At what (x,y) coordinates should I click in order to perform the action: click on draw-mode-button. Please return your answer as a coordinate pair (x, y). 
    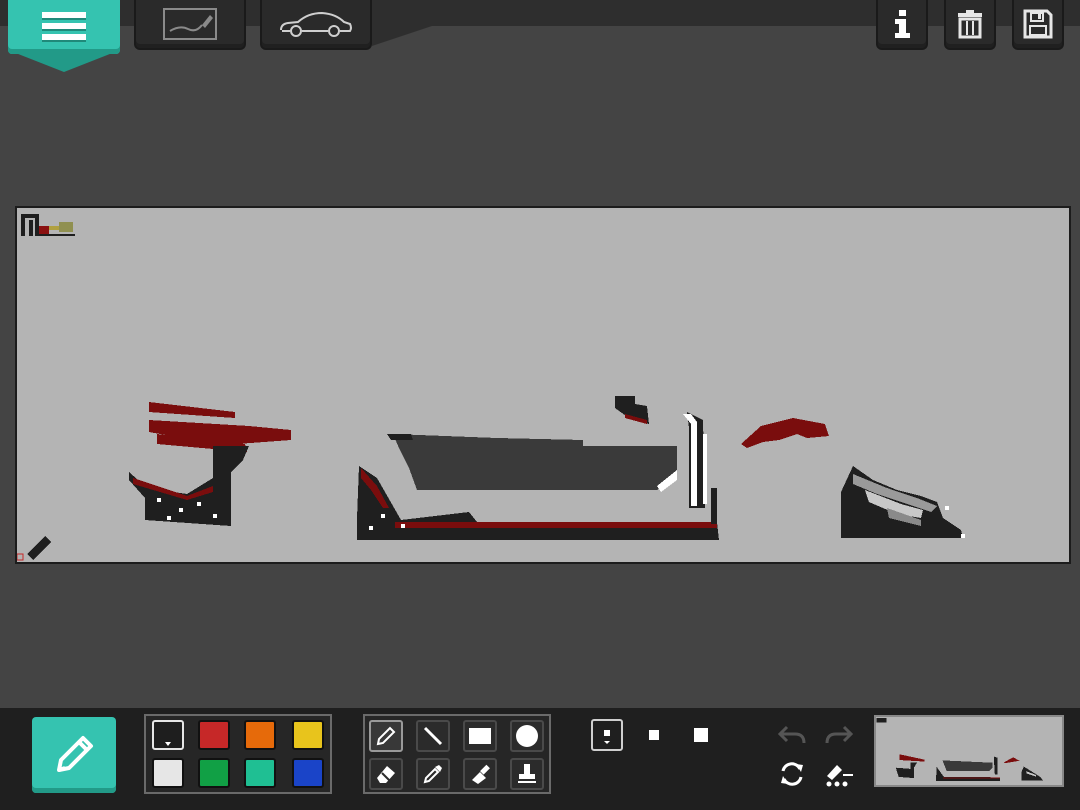
    Looking at the image, I should click on (74, 755).